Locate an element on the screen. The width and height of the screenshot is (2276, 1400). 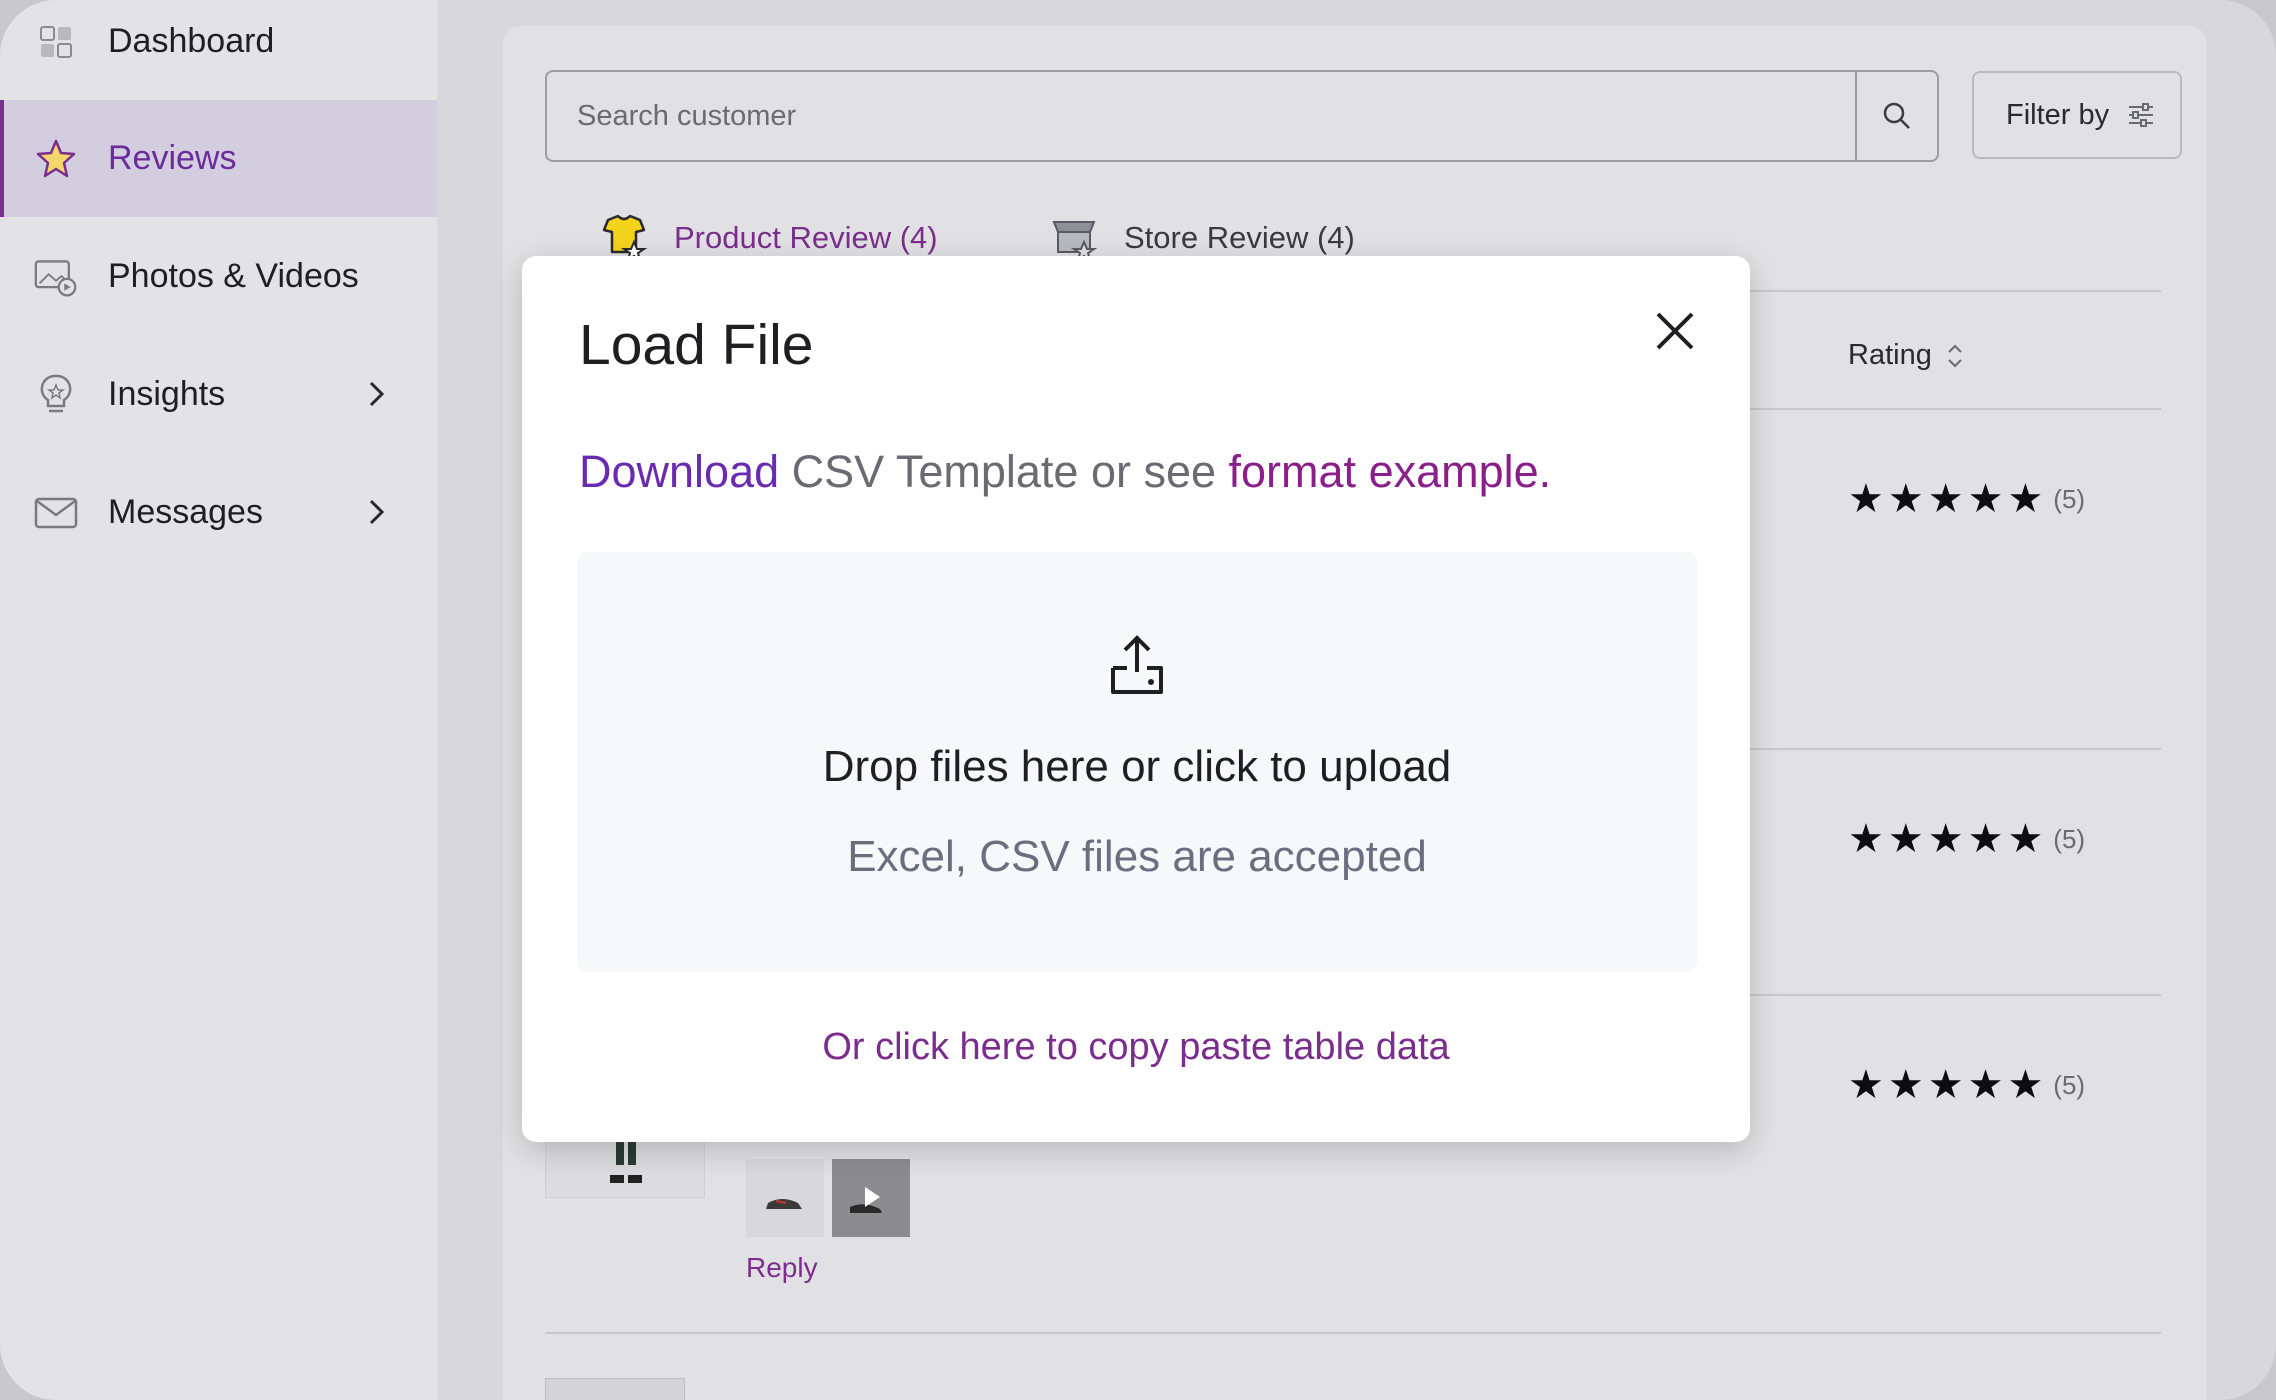
upload-icon is located at coordinates (1137, 664).